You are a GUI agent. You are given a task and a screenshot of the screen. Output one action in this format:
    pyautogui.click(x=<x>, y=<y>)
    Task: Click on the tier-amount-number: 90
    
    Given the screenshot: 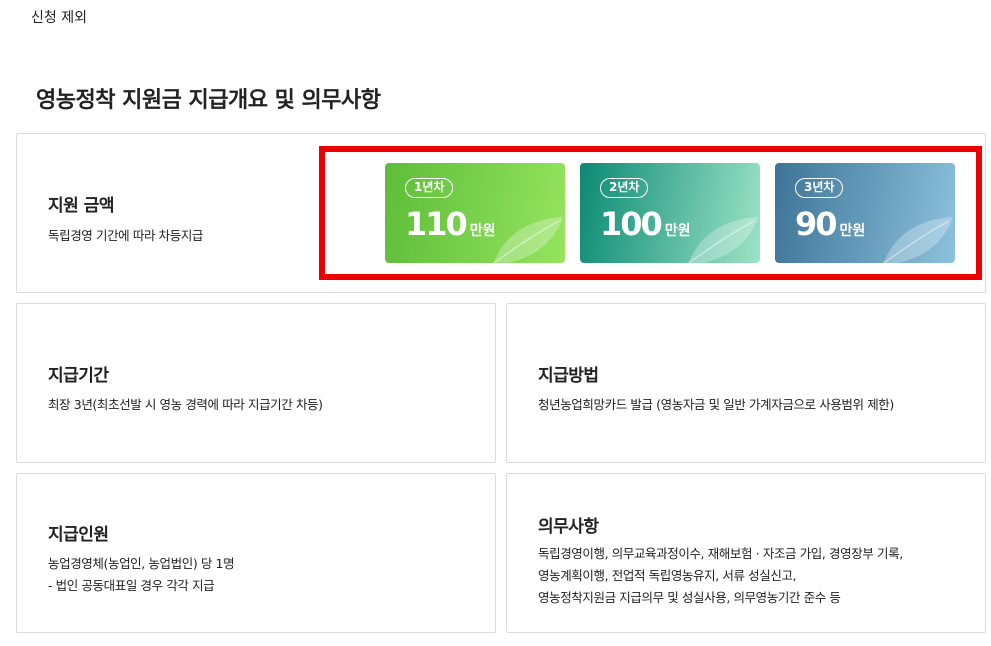 What is the action you would take?
    pyautogui.click(x=816, y=224)
    